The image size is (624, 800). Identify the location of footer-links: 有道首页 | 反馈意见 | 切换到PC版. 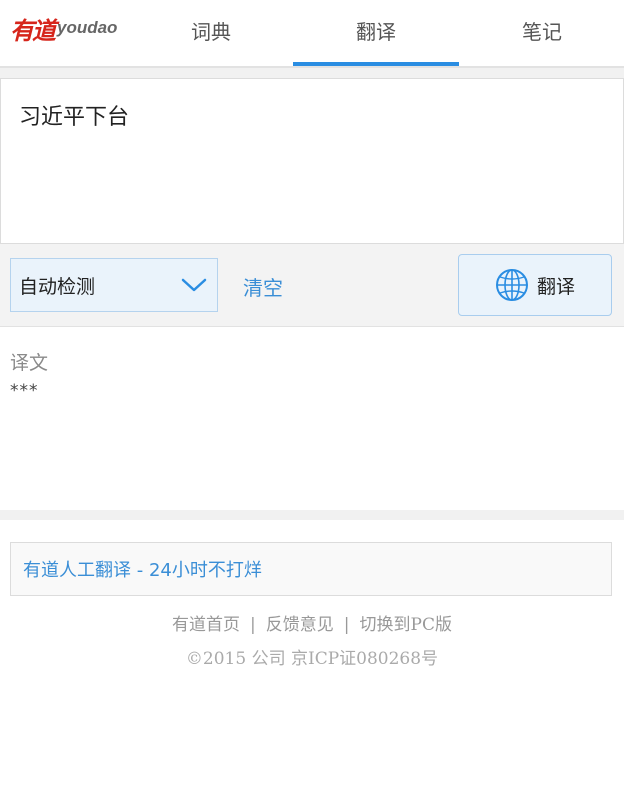
(312, 622).